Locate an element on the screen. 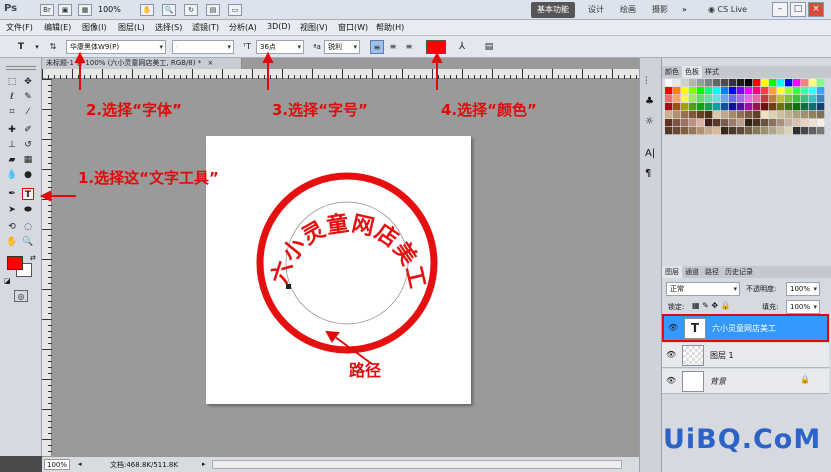 This screenshot has width=831, height=472. opacity-field: 100% is located at coordinates (803, 289).